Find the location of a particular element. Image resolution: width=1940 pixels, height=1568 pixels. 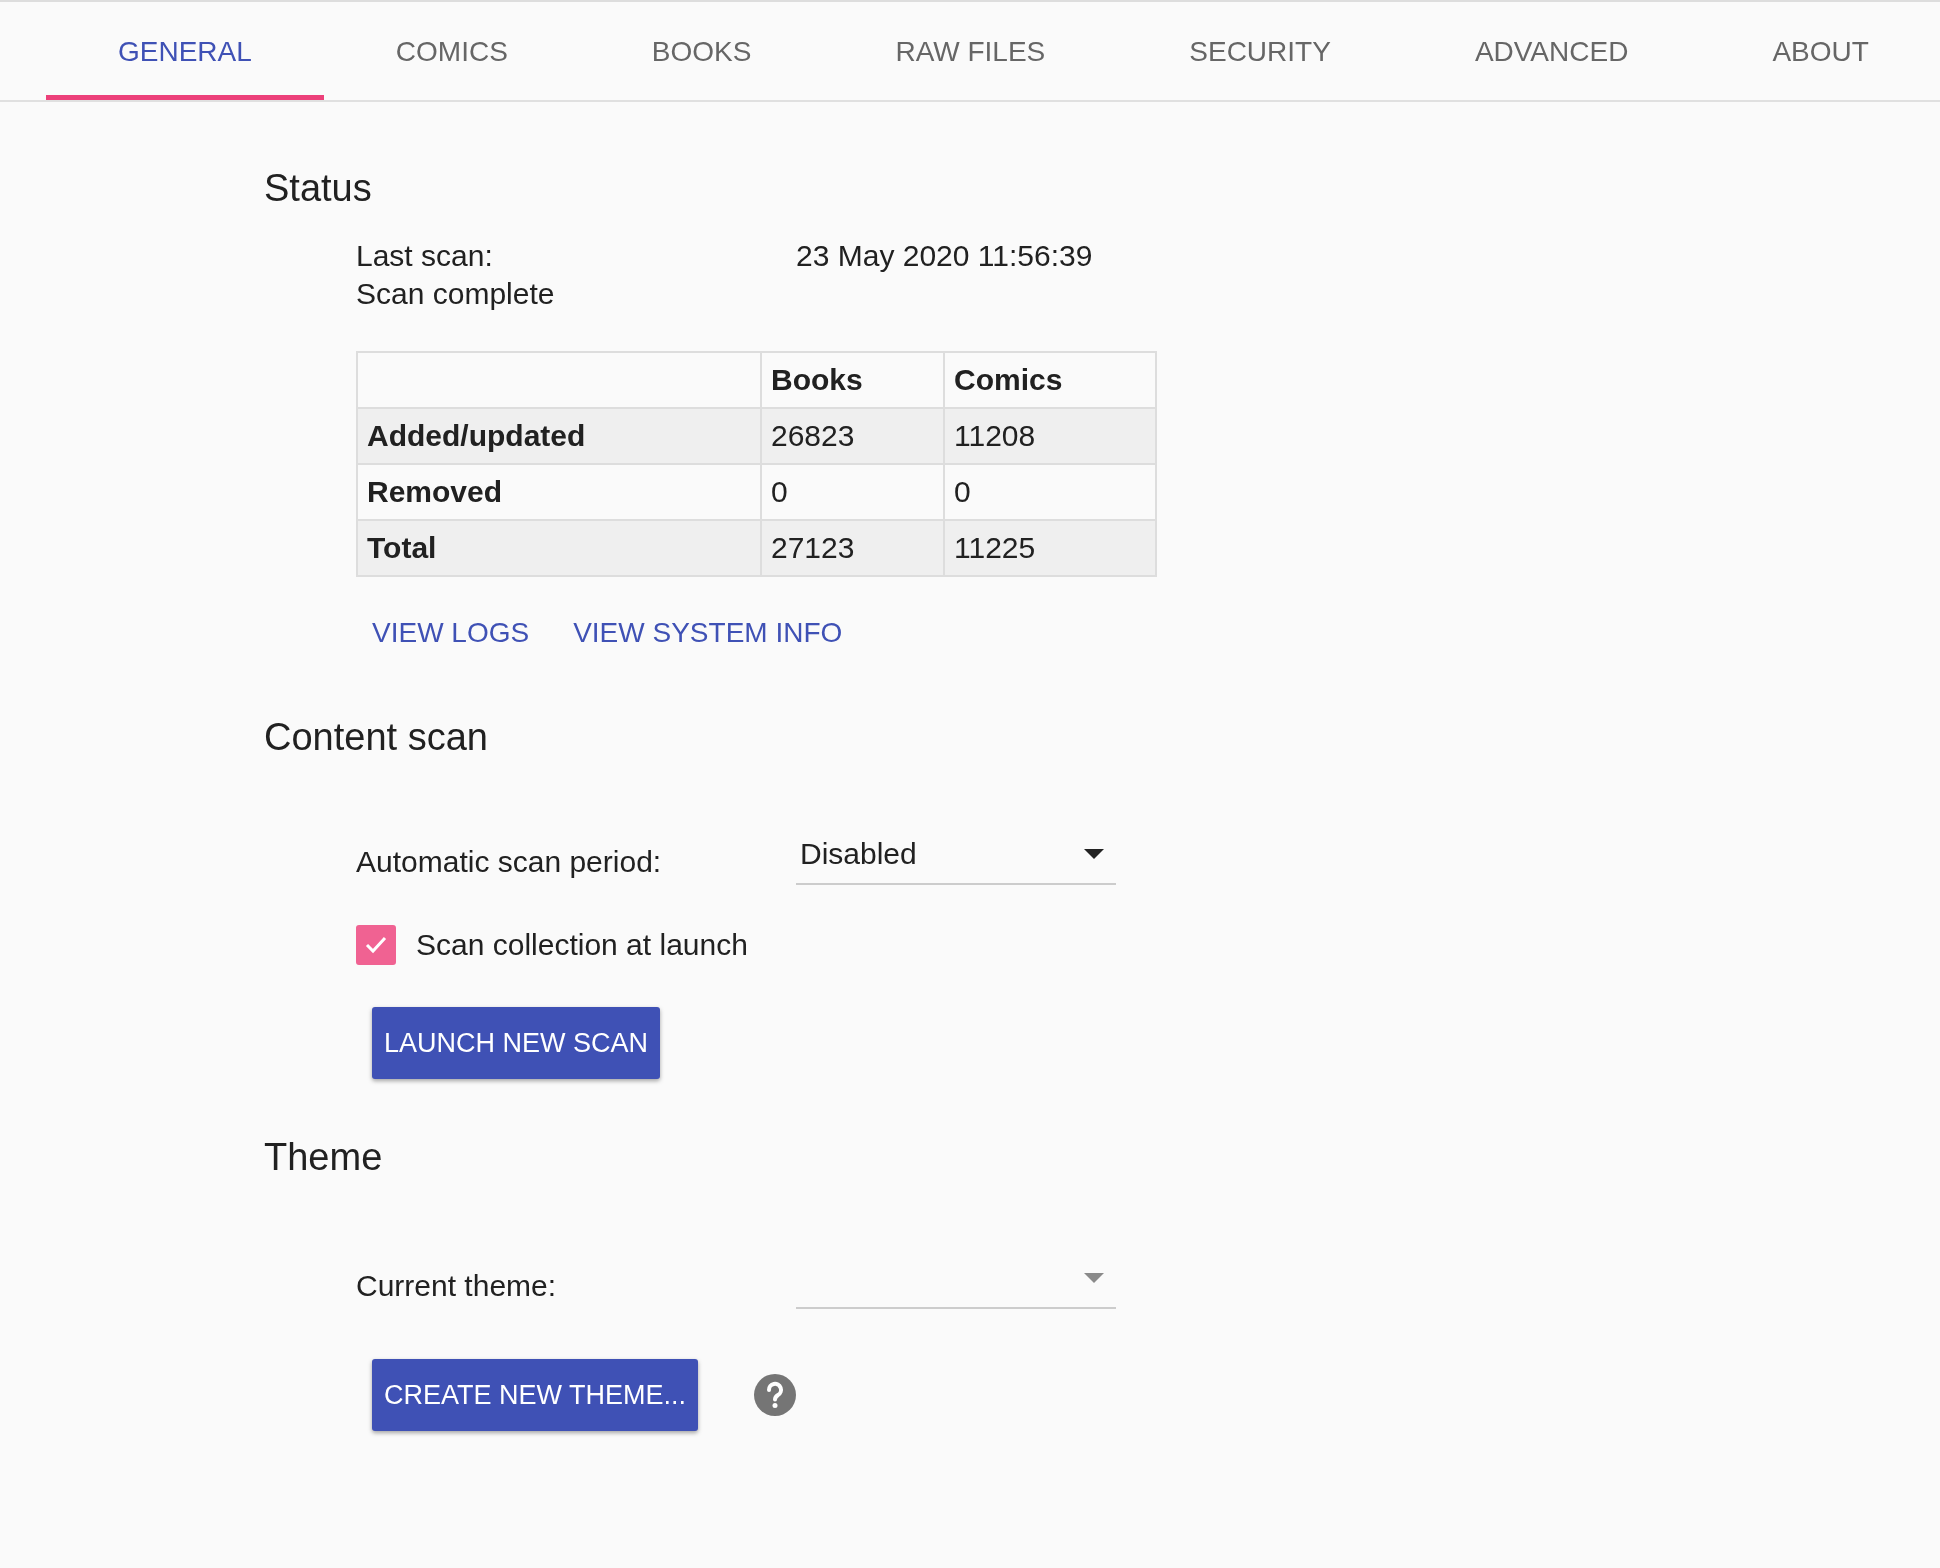

tab: SECURITY is located at coordinates (1260, 51).